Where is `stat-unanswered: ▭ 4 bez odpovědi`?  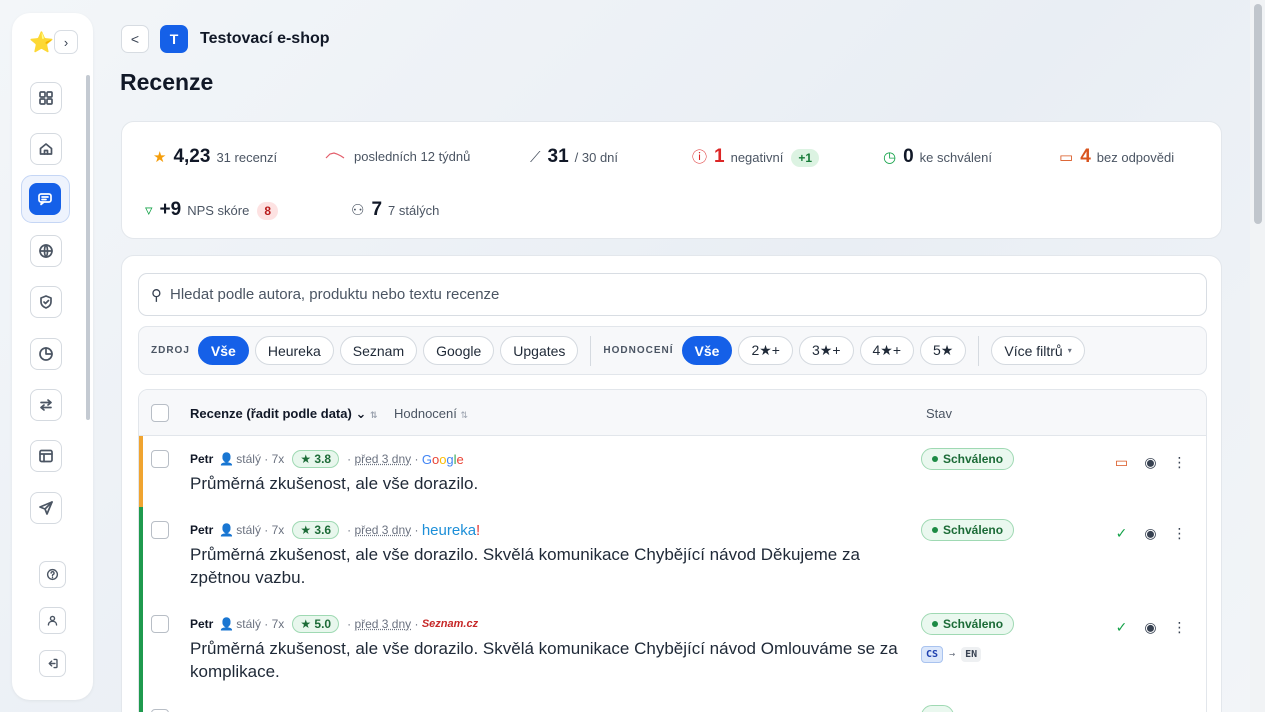 stat-unanswered: ▭ 4 bez odpovědi is located at coordinates (1116, 157).